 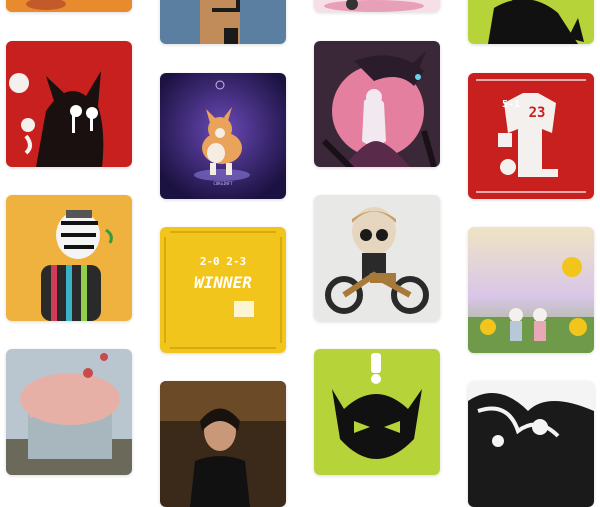 I want to click on pixel-character-image, so click(x=223, y=22).